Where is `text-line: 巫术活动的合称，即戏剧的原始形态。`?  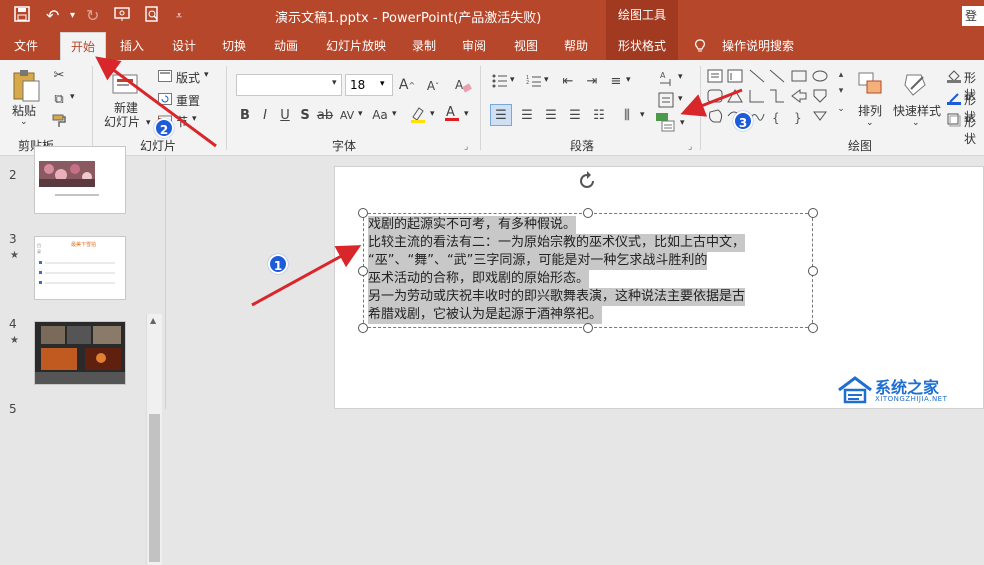 text-line: 巫术活动的合称，即戏剧的原始形态。 is located at coordinates (479, 279).